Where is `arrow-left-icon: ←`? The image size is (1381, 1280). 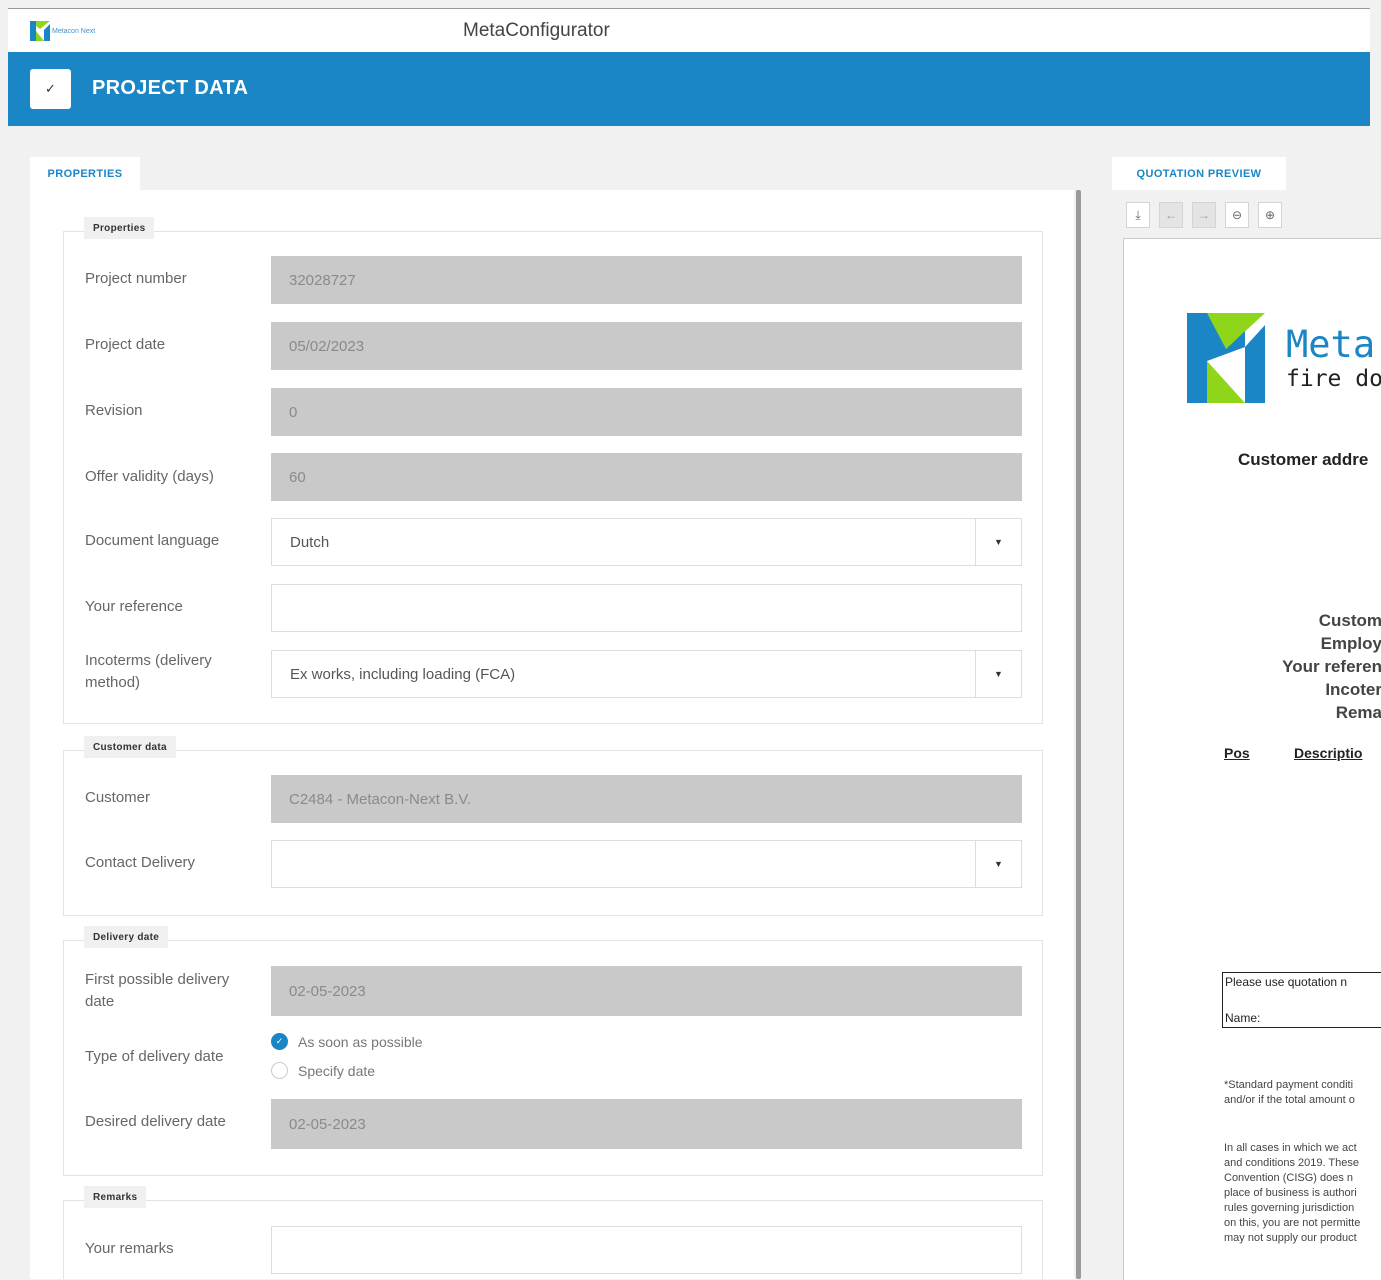
arrow-left-icon: ← is located at coordinates (1171, 215).